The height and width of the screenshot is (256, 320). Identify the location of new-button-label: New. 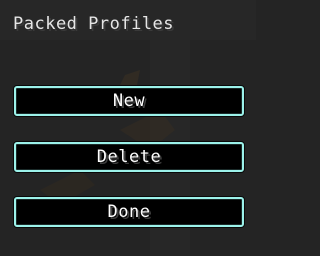
(129, 101).